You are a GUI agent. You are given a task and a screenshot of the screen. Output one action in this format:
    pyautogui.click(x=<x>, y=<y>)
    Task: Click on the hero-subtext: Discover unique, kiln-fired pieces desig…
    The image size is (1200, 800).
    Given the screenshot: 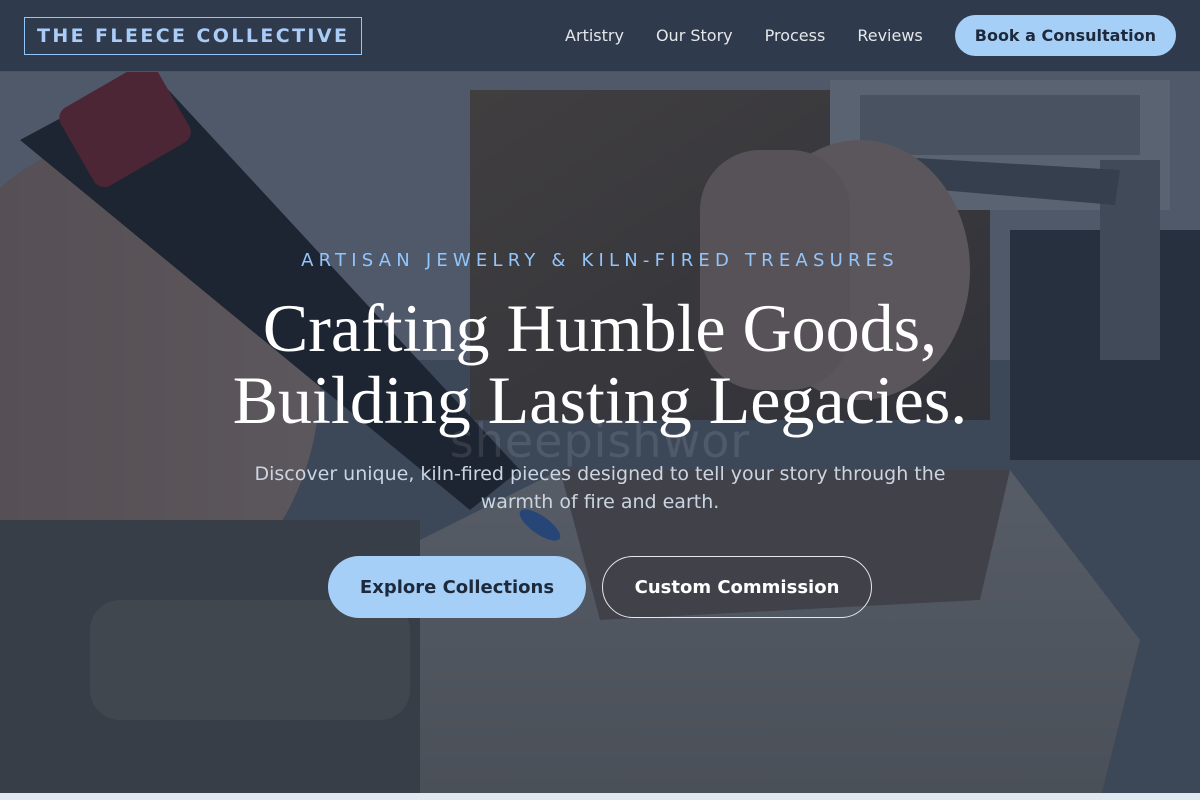 What is the action you would take?
    pyautogui.click(x=600, y=488)
    